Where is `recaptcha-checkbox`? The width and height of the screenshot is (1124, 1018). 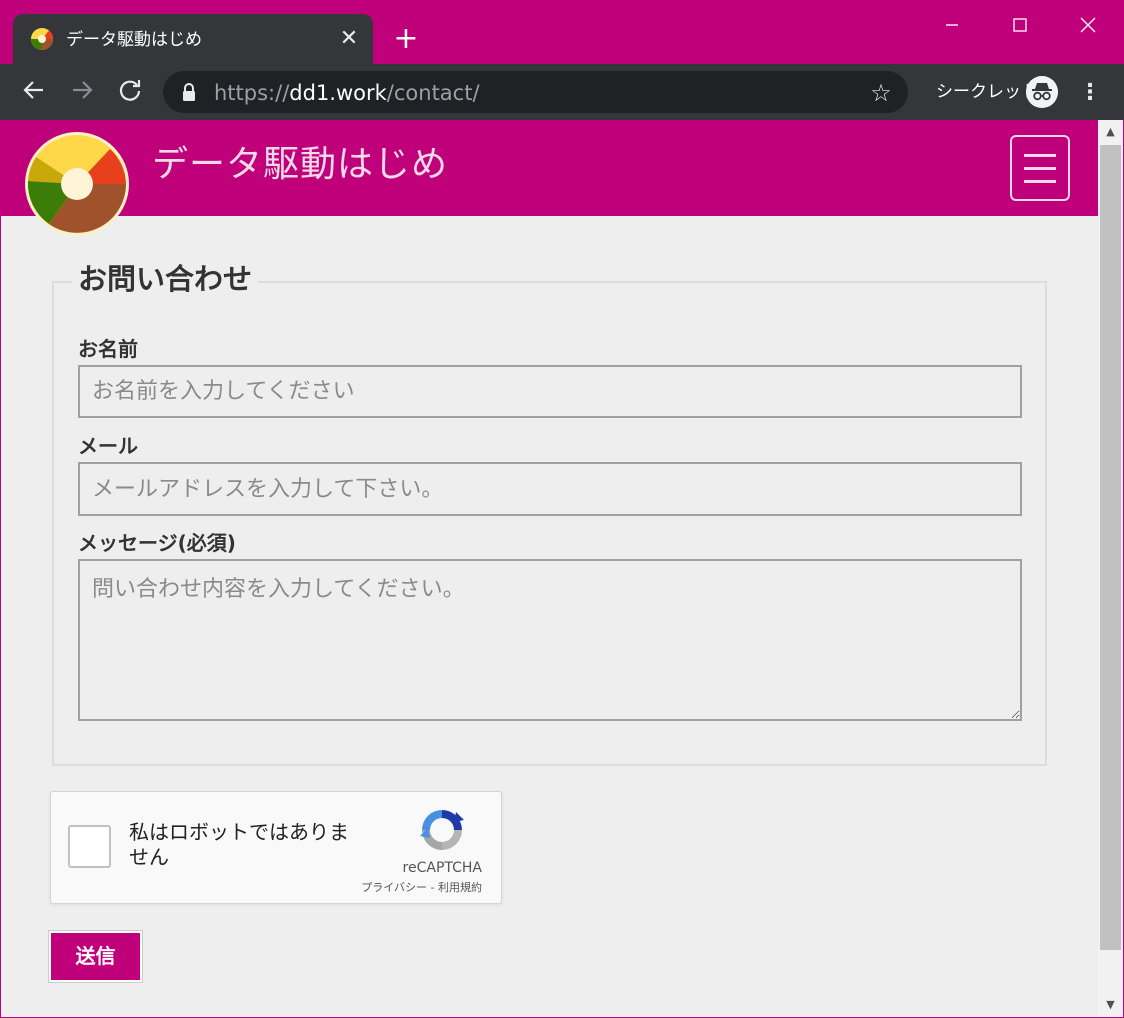
recaptcha-checkbox is located at coordinates (89, 846).